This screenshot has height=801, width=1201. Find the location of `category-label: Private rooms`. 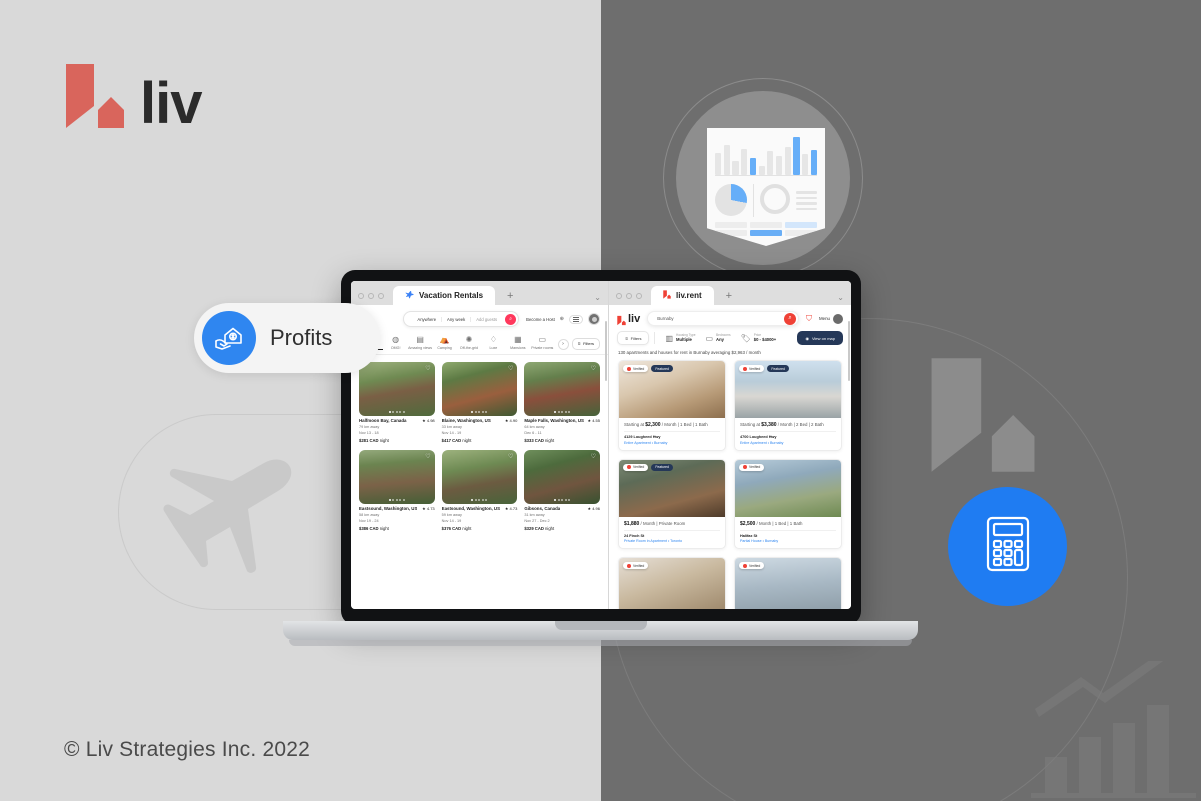

category-label: Private rooms is located at coordinates (542, 347).